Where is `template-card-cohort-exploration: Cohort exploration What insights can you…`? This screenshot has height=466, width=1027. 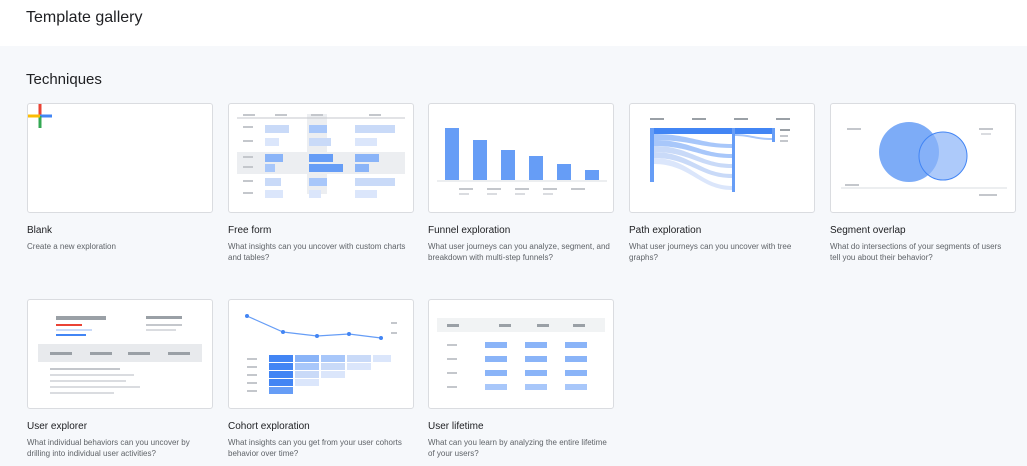 template-card-cohort-exploration: Cohort exploration What insights can you… is located at coordinates (321, 379).